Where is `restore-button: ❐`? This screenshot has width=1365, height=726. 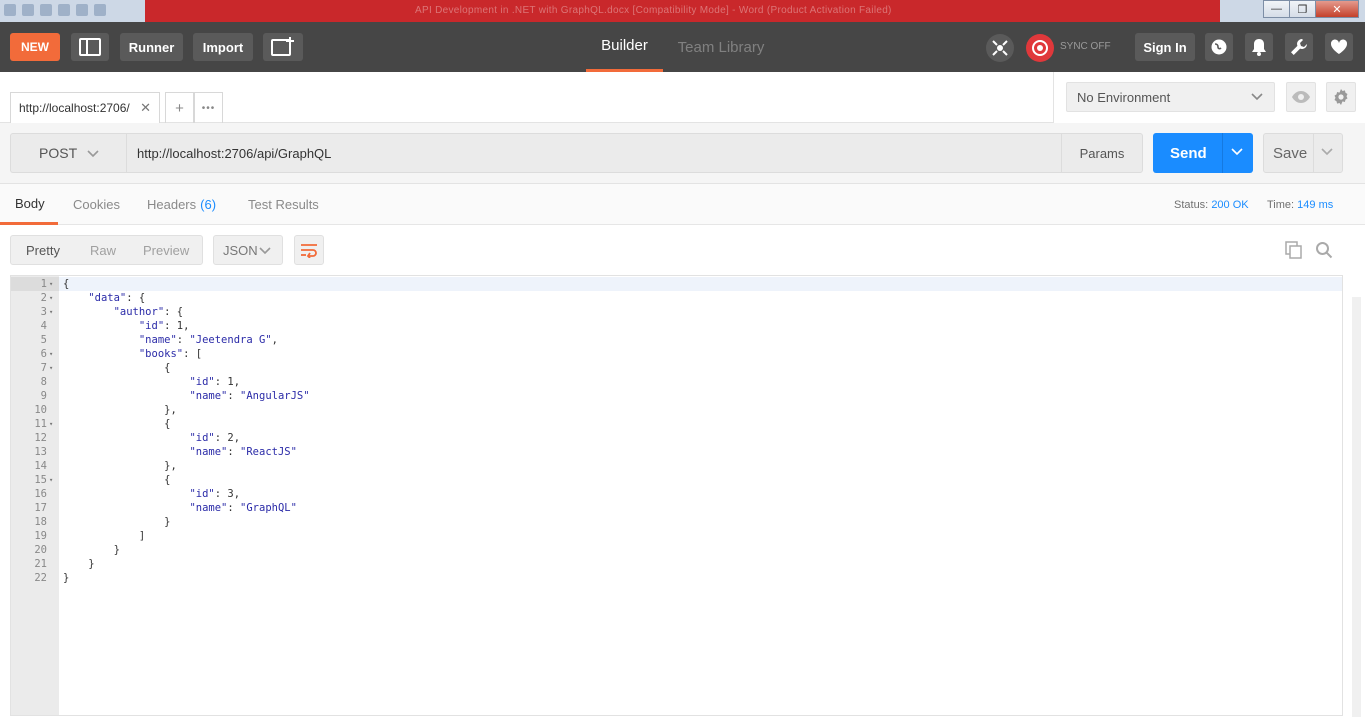 restore-button: ❐ is located at coordinates (1302, 9).